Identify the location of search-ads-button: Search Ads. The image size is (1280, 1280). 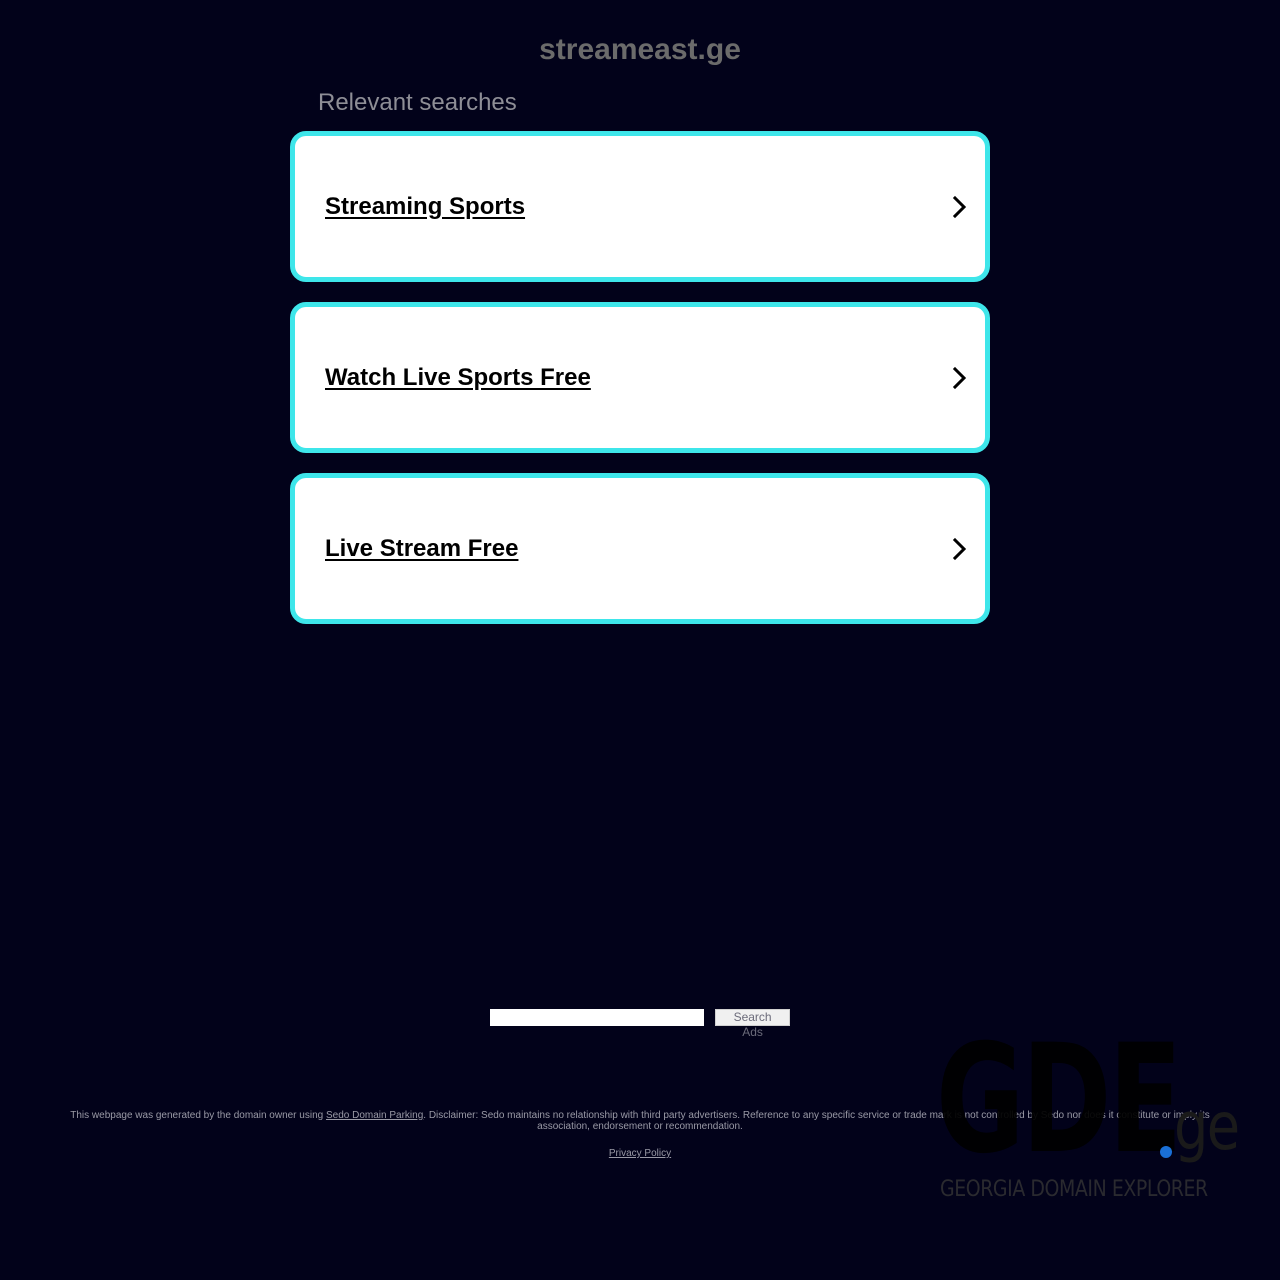
(752, 1024).